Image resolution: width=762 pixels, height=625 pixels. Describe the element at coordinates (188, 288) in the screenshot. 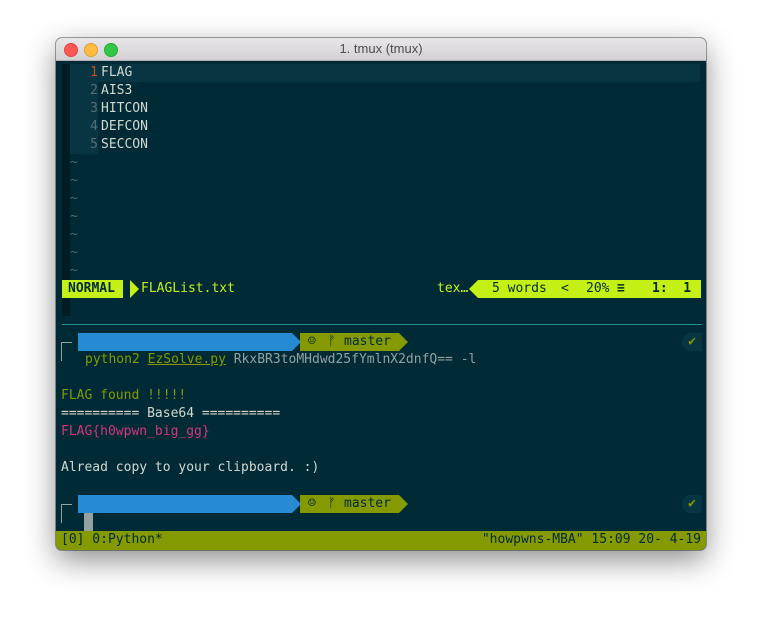

I see `filename: FLAGList.txt` at that location.